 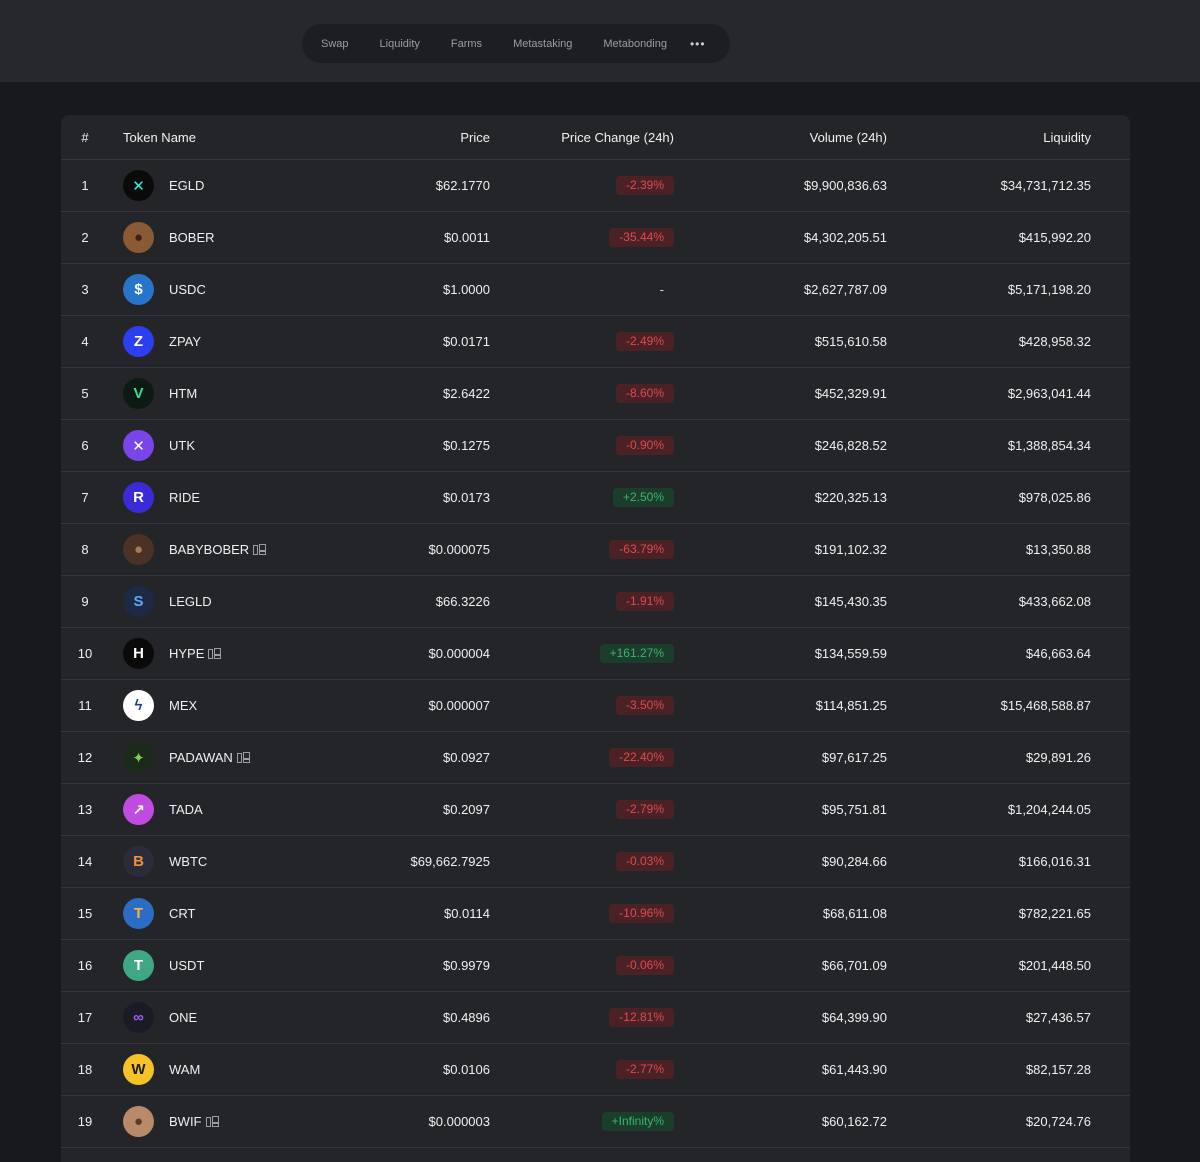 I want to click on more-icon: •••, so click(x=698, y=44).